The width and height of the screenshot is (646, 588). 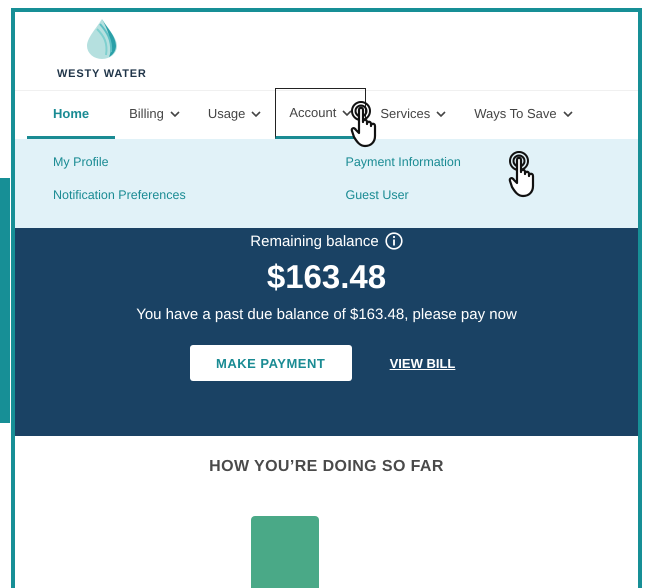 I want to click on past-due-message: You have a past due balance of $163.48, please pay now, so click(x=326, y=314).